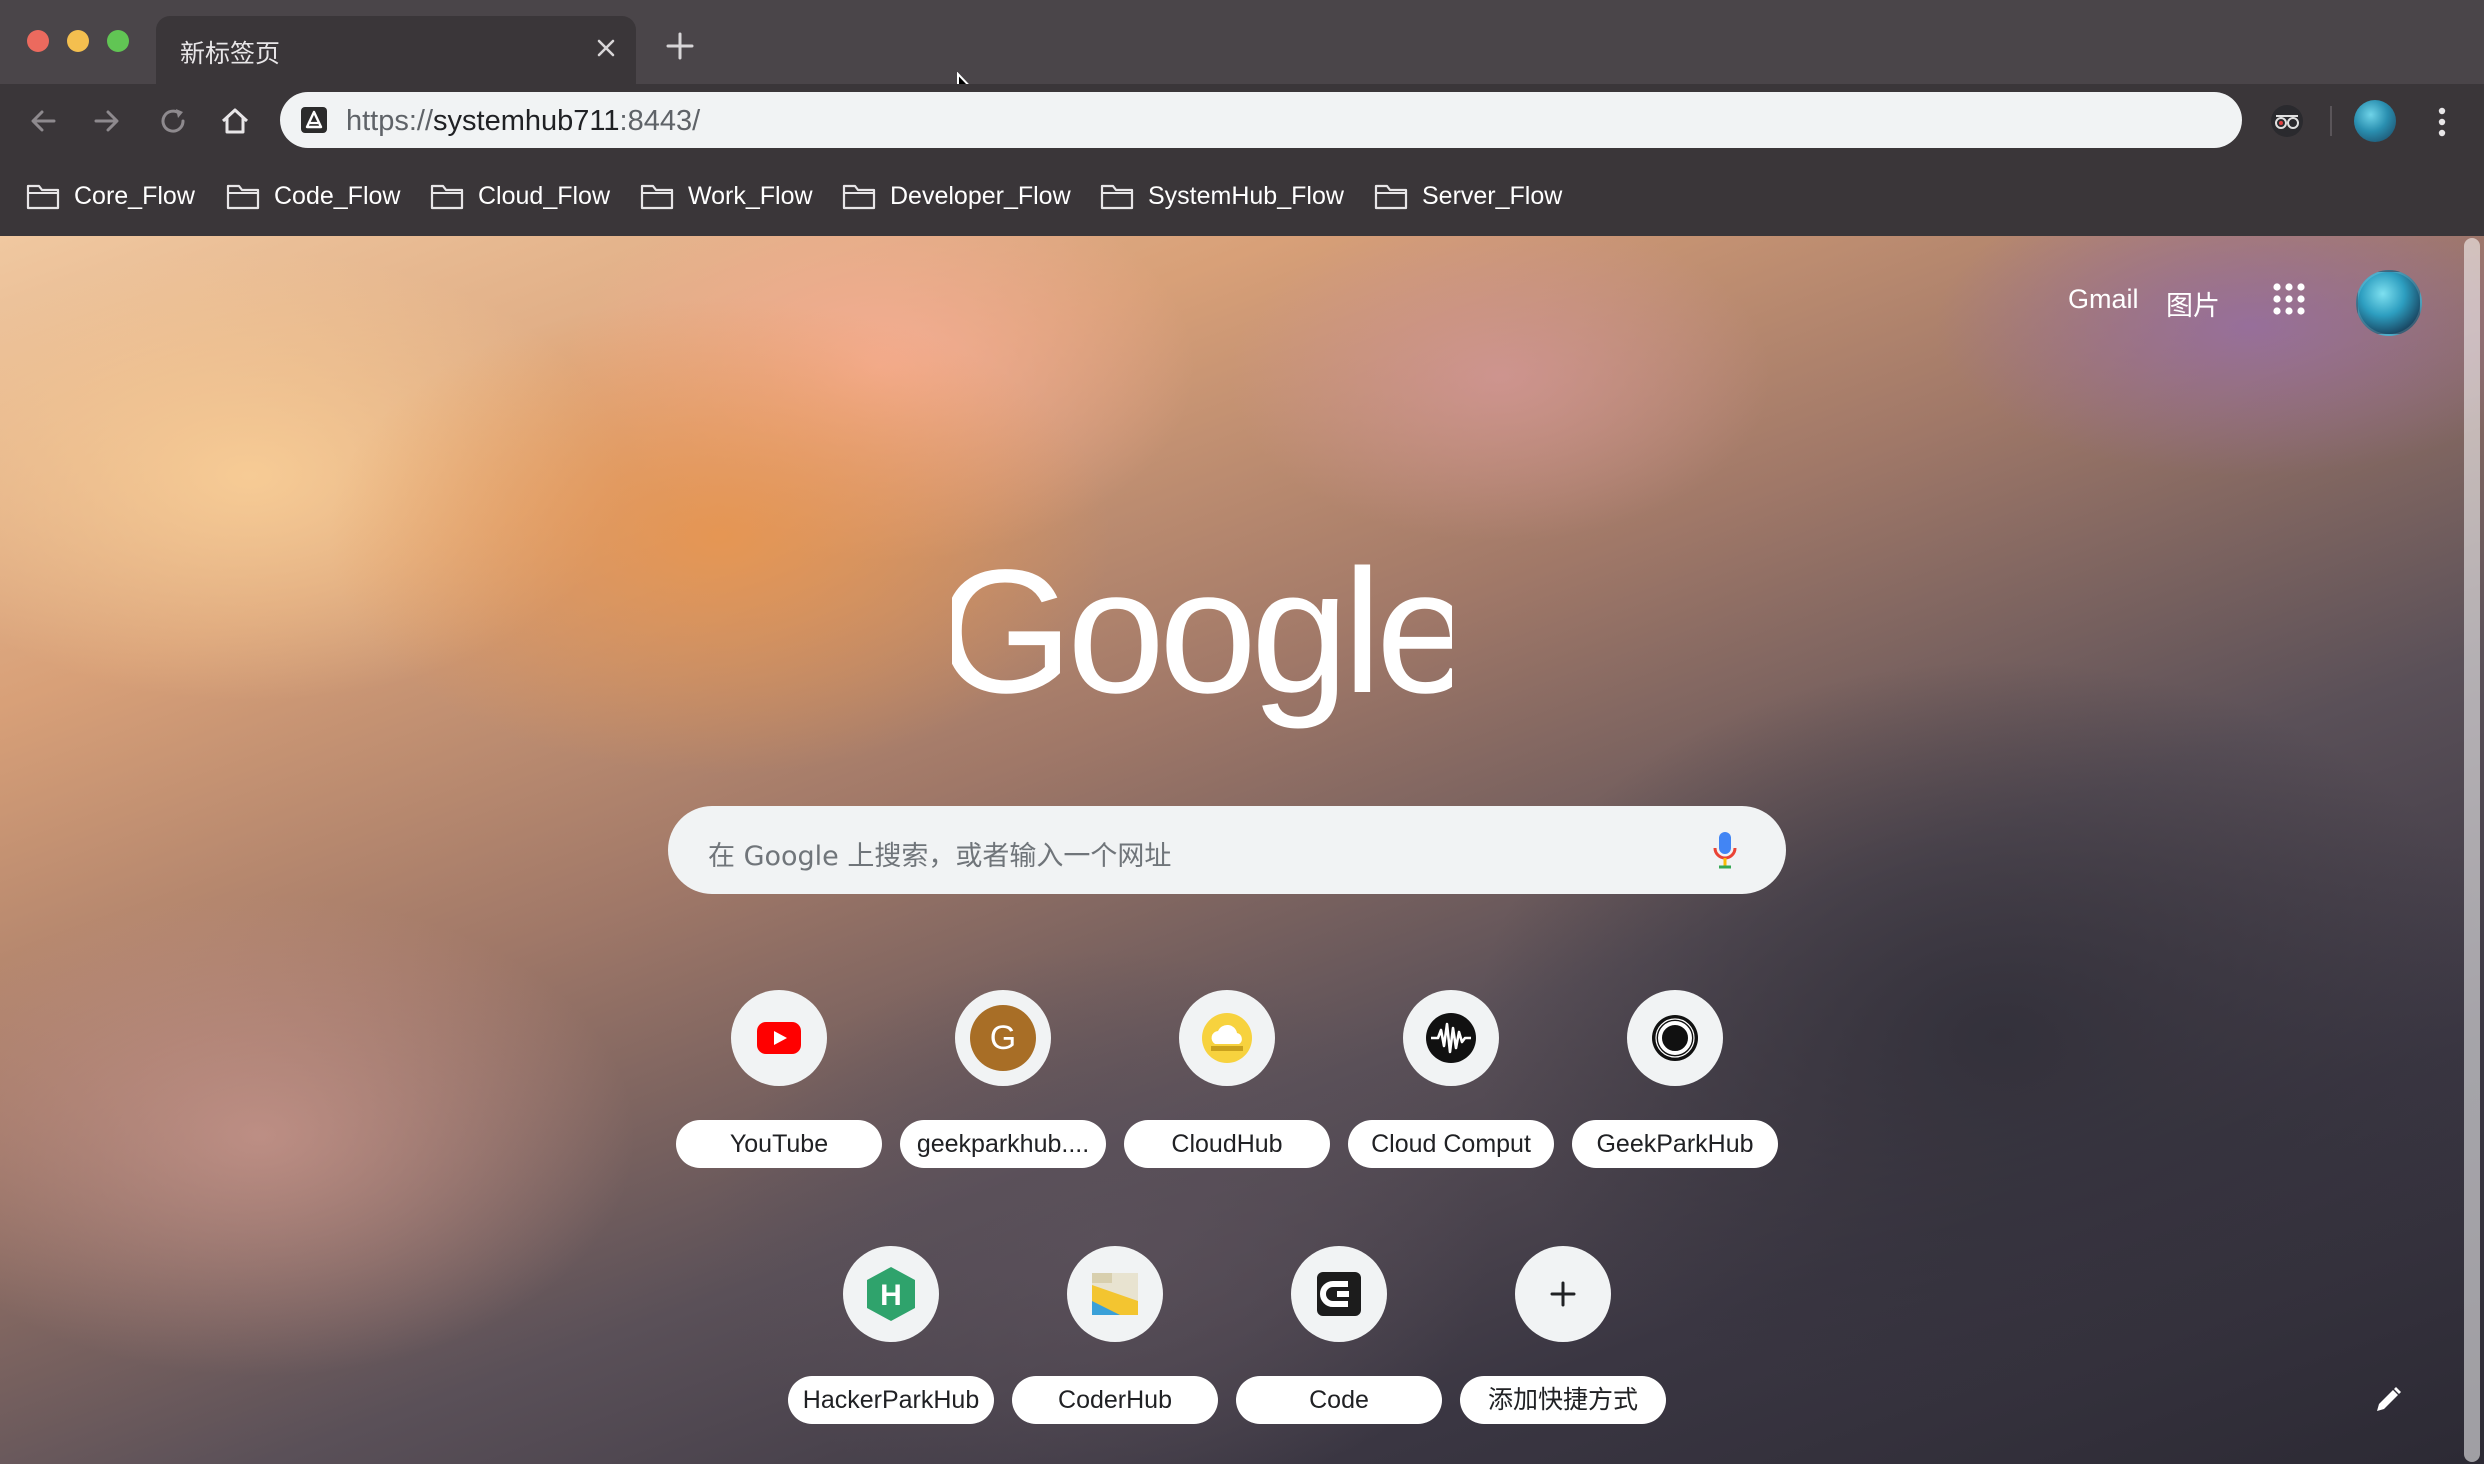 Image resolution: width=2484 pixels, height=1464 pixels. Describe the element at coordinates (980, 195) in the screenshot. I see `bookmark-label: Developer_Flow` at that location.